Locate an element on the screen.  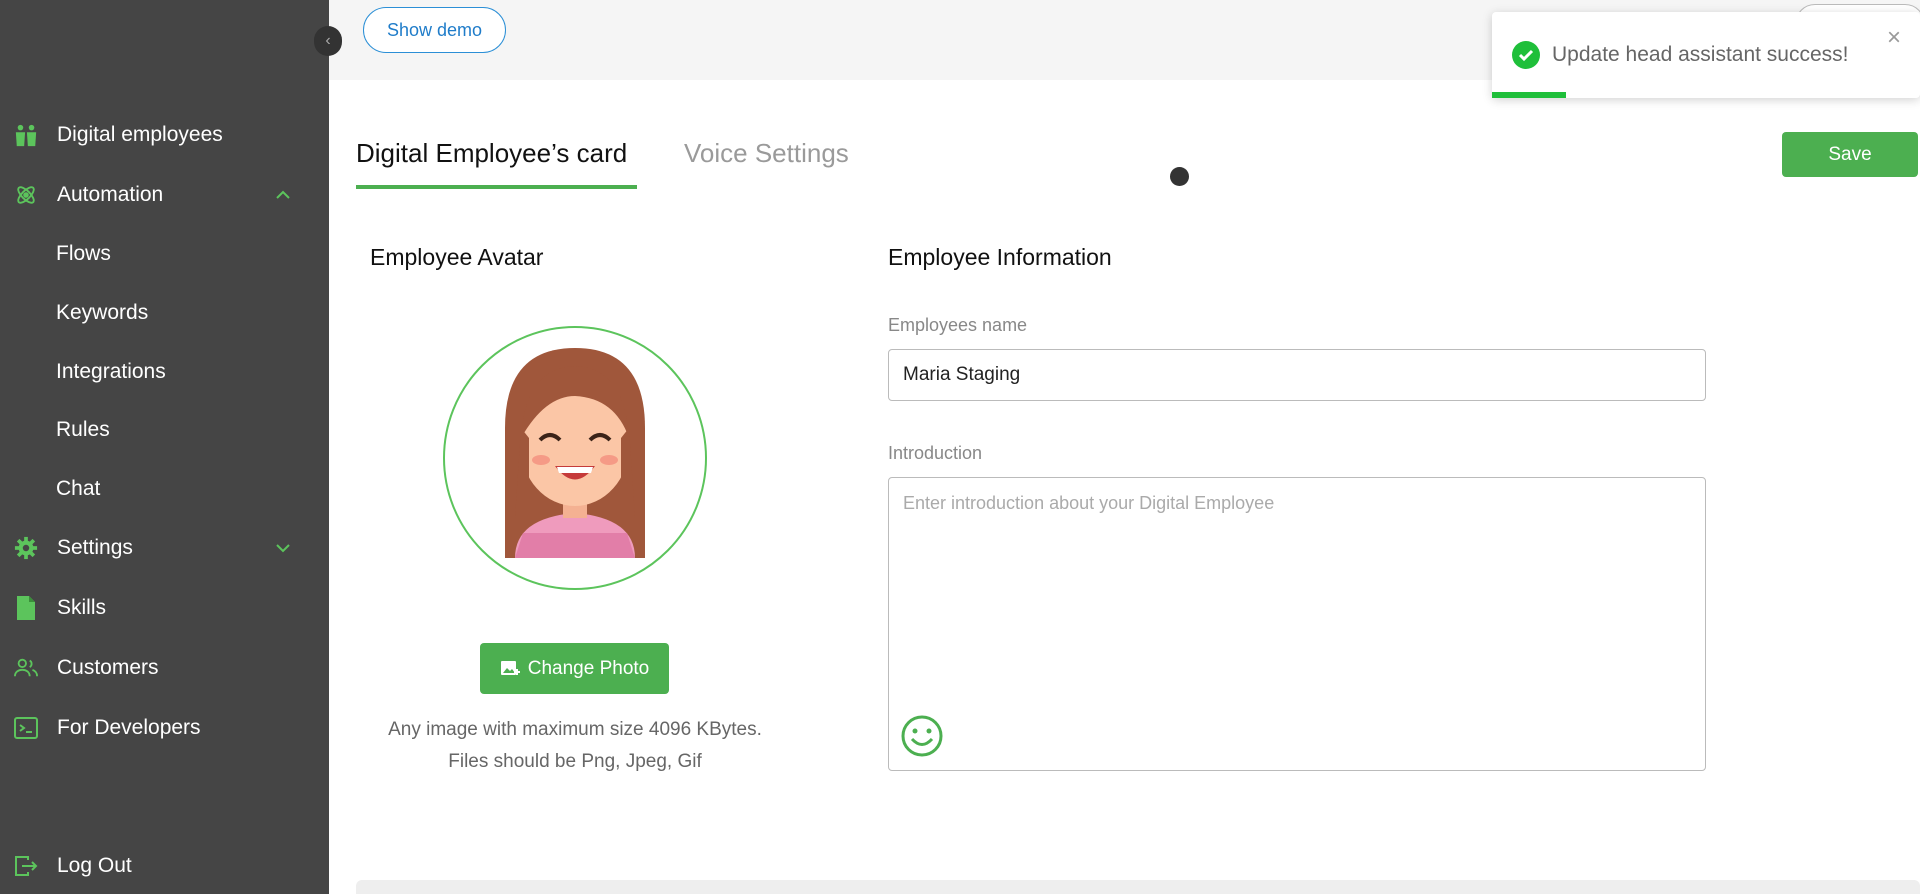
save-button: Save is located at coordinates (1850, 154).